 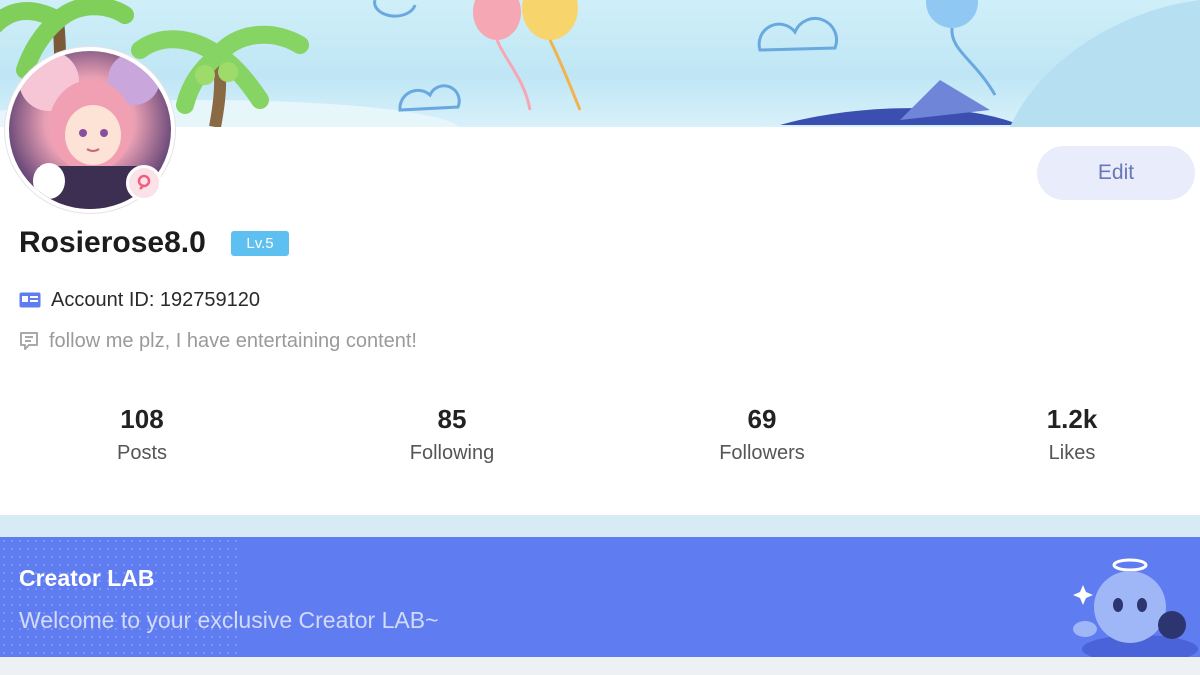 What do you see at coordinates (1116, 173) in the screenshot?
I see `edit-profile-button: Edit` at bounding box center [1116, 173].